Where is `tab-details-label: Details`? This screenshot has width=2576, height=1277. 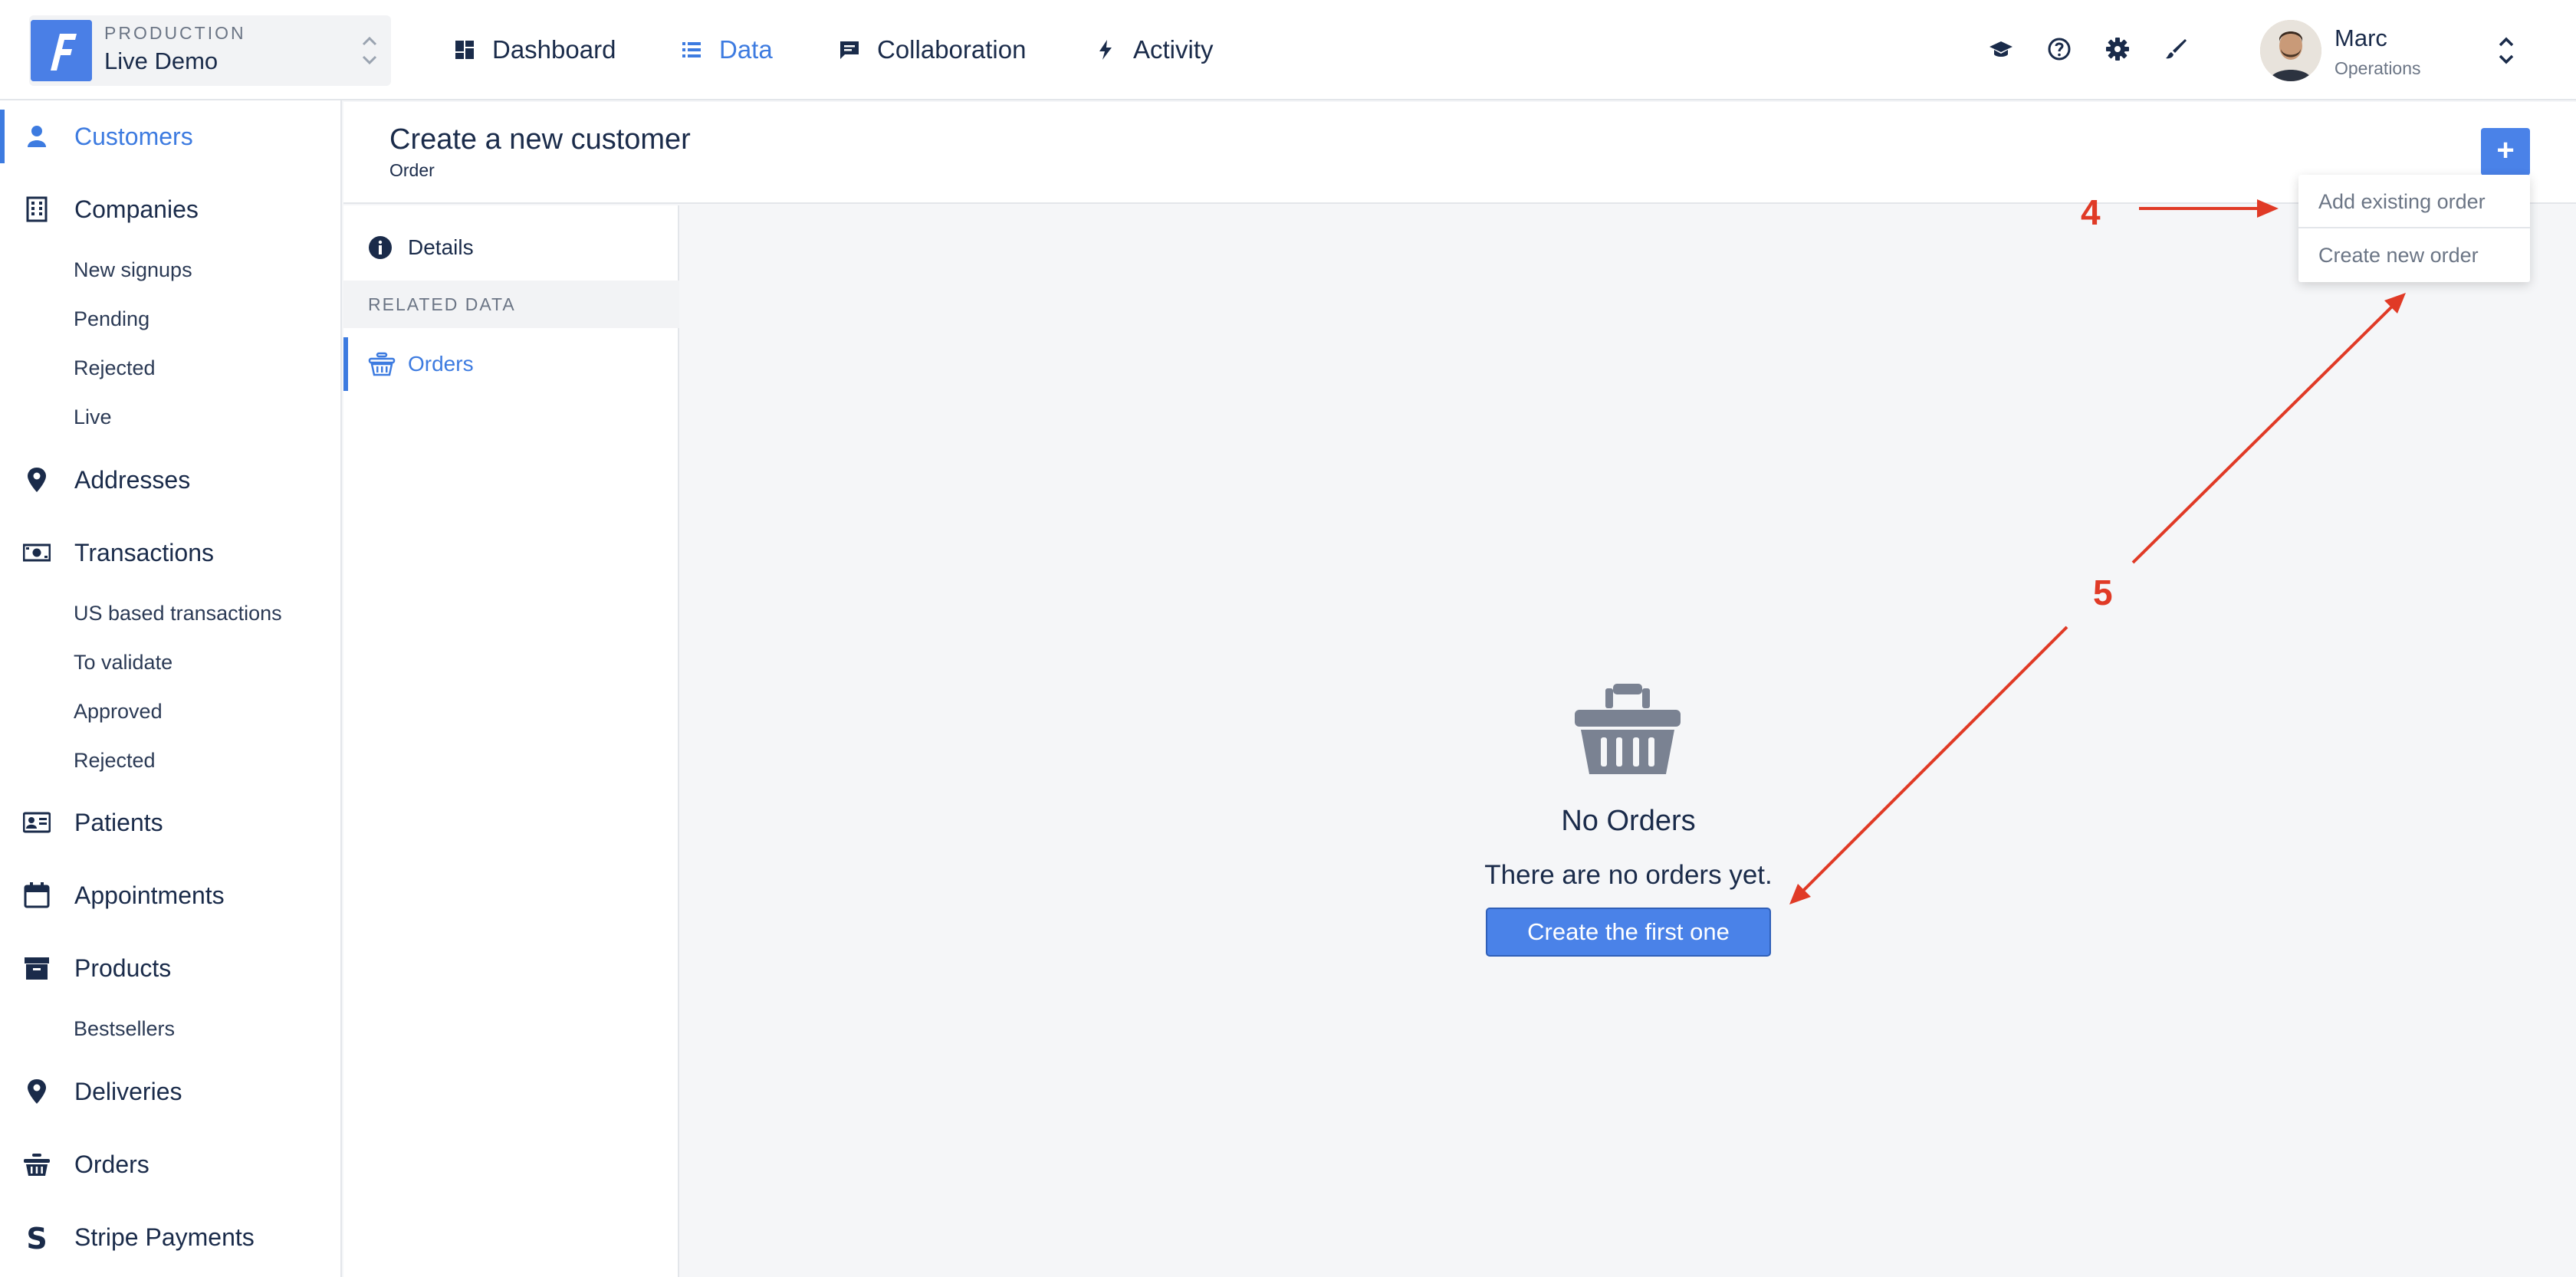 tab-details-label: Details is located at coordinates (441, 247).